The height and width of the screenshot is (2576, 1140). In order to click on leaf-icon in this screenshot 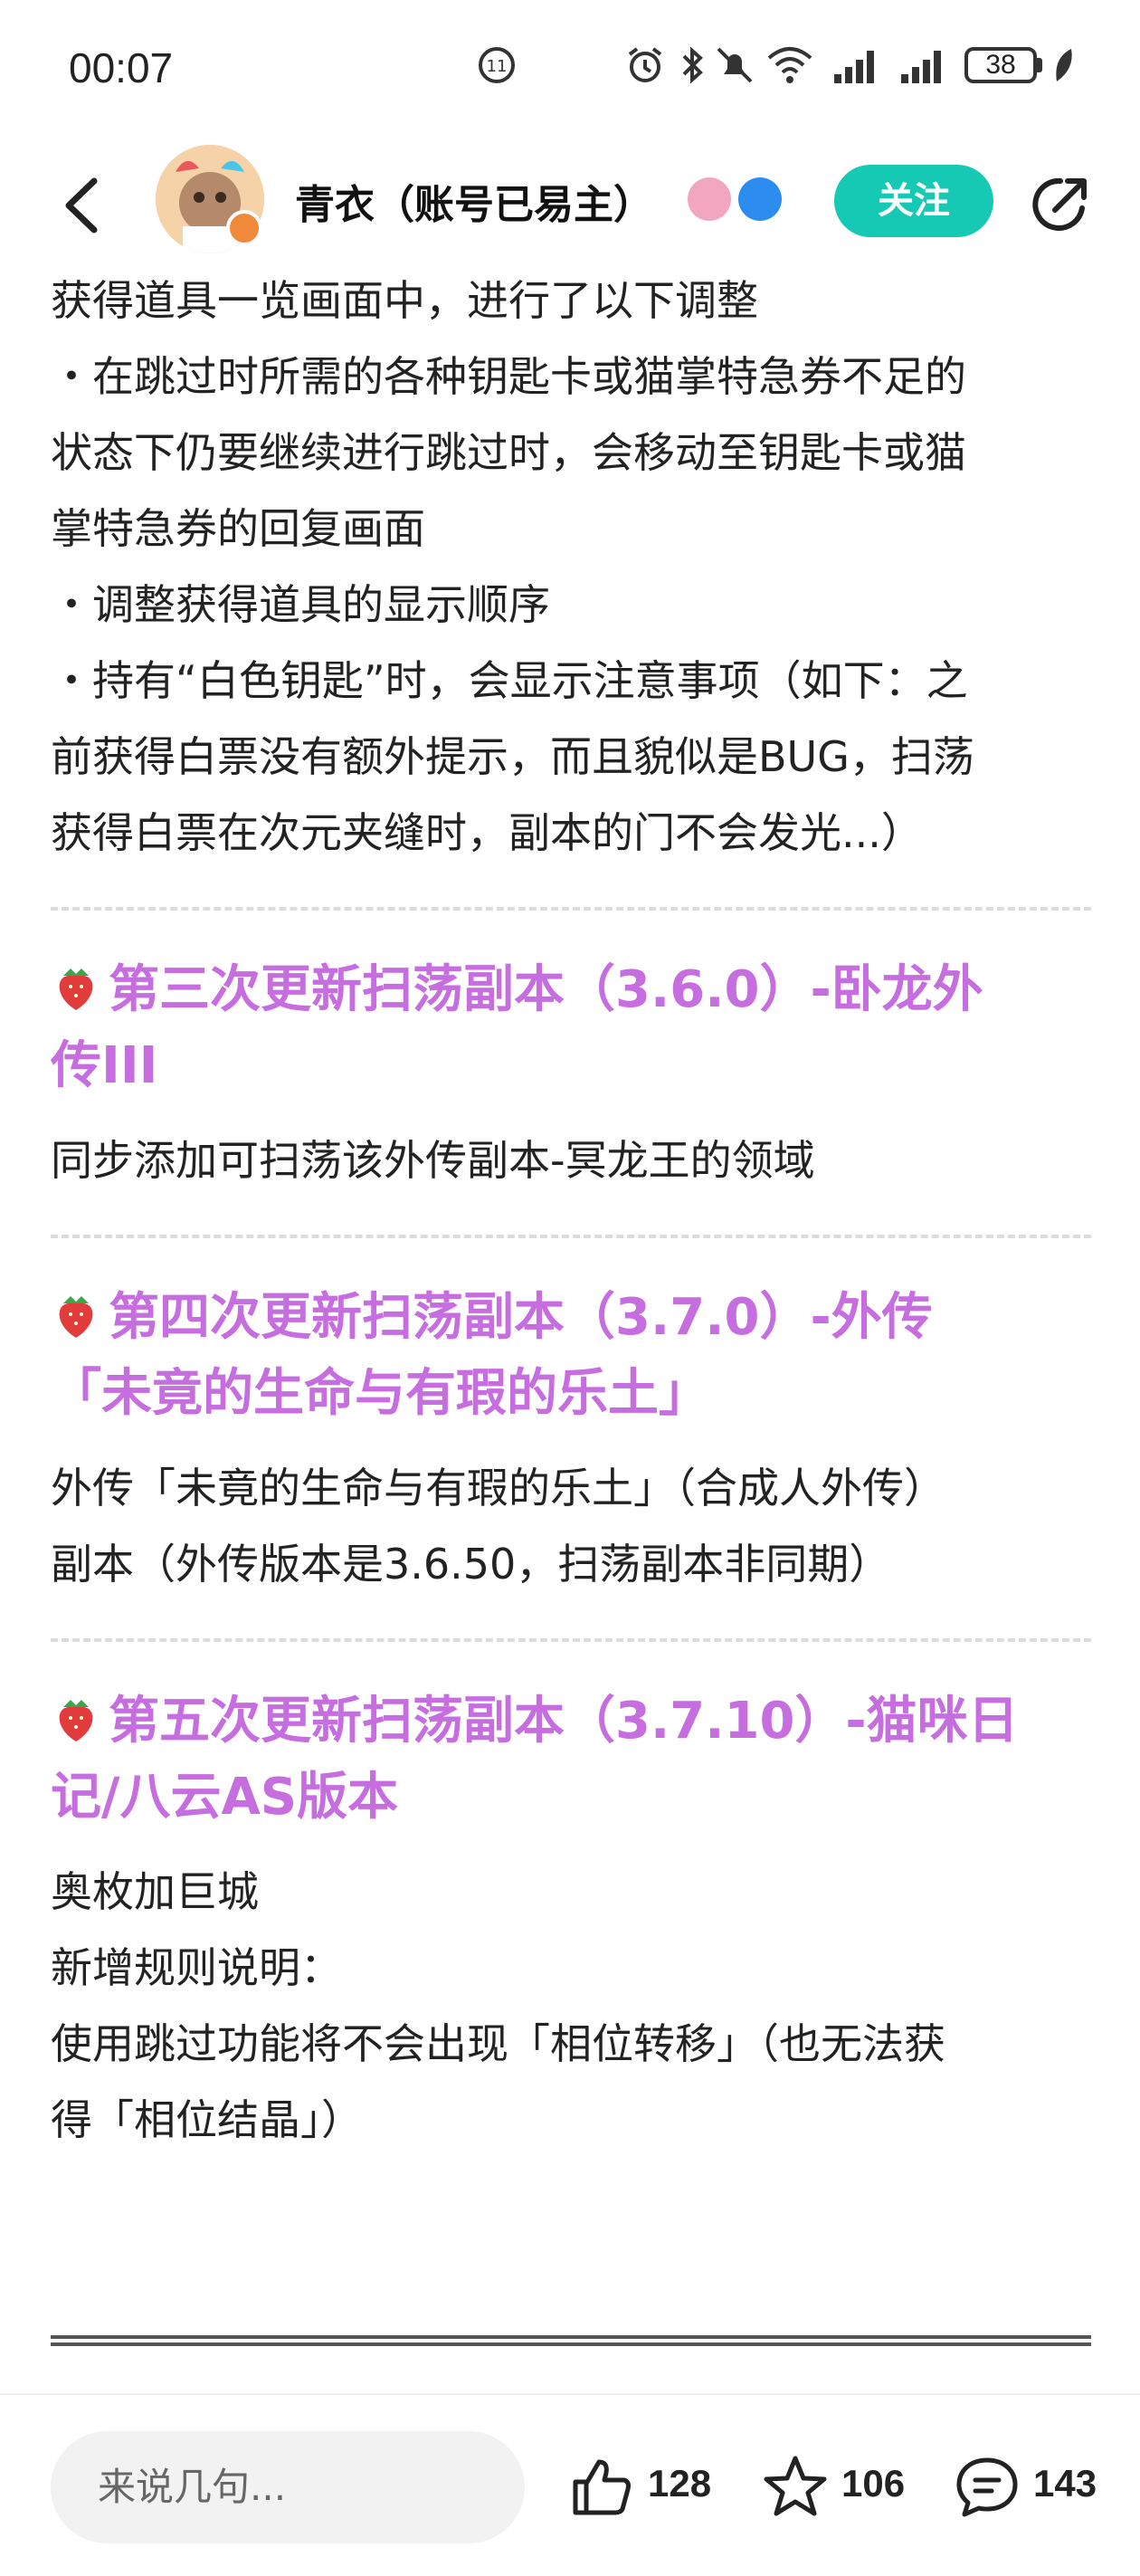, I will do `click(1064, 65)`.